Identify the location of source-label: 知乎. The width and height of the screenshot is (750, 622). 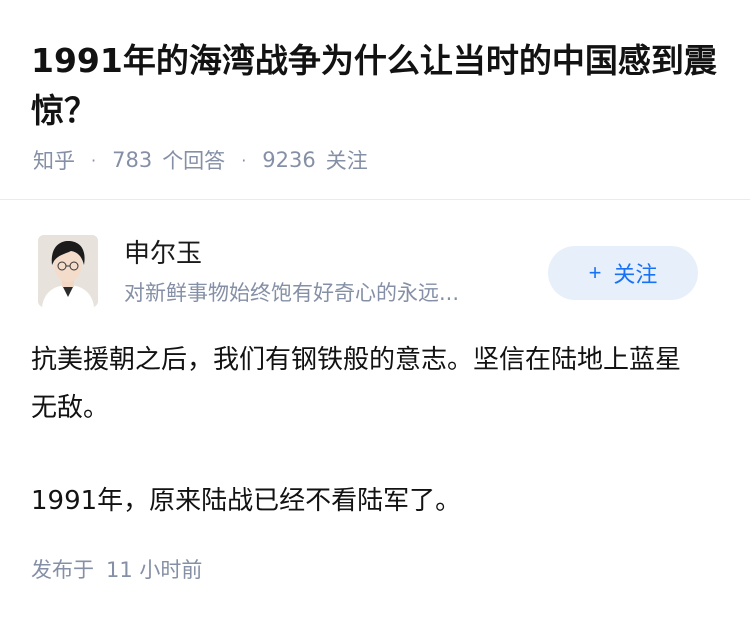
(54, 160).